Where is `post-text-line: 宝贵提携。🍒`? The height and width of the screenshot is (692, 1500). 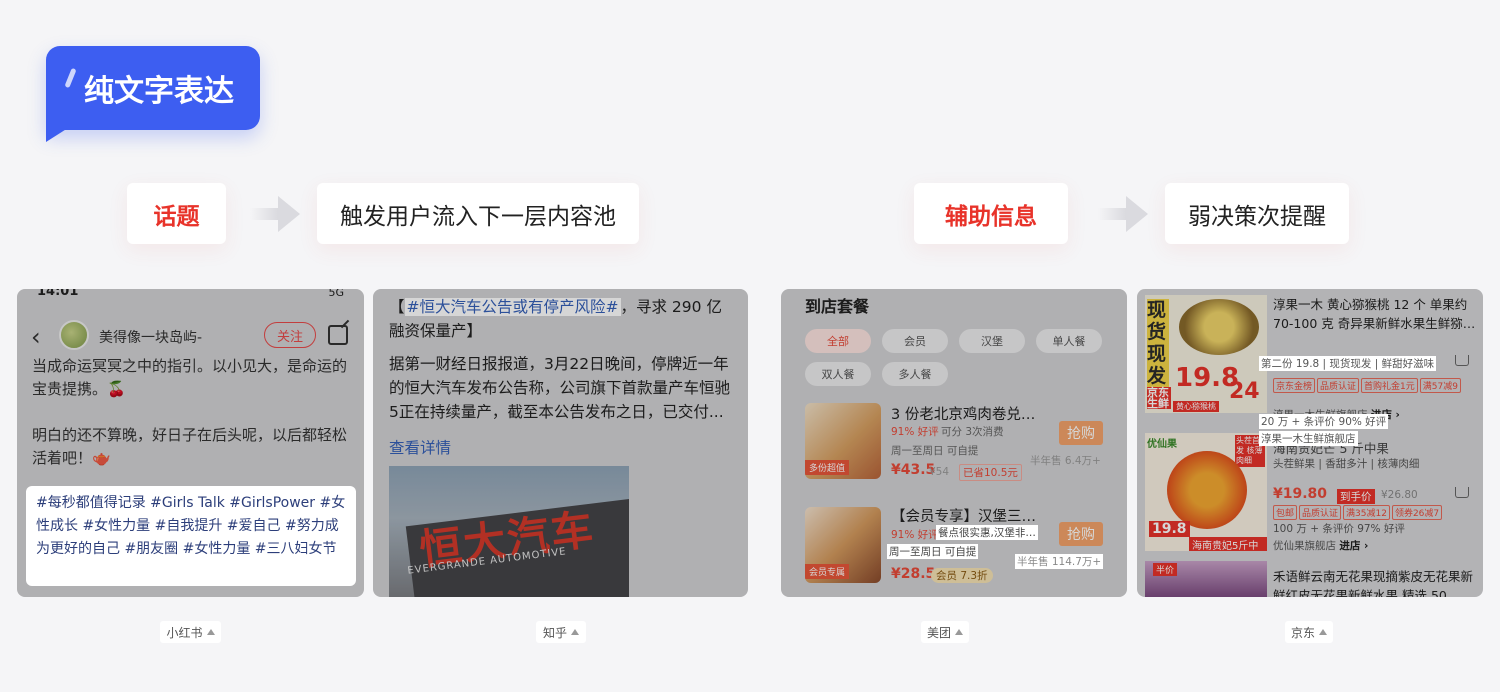
post-text-line: 宝贵提携。🍒 is located at coordinates (79, 389).